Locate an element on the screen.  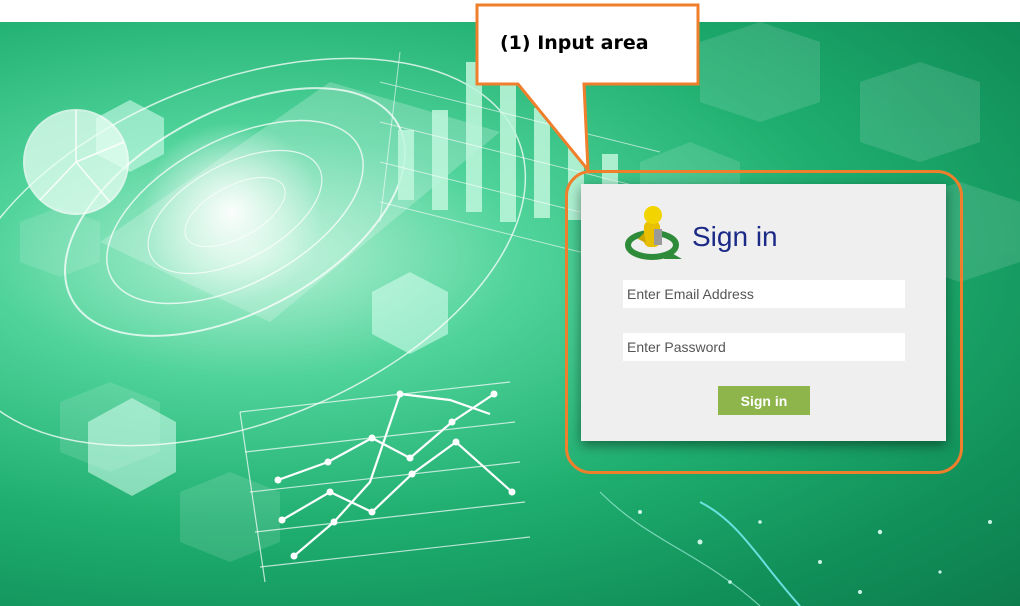
user-logo-icon is located at coordinates (654, 232).